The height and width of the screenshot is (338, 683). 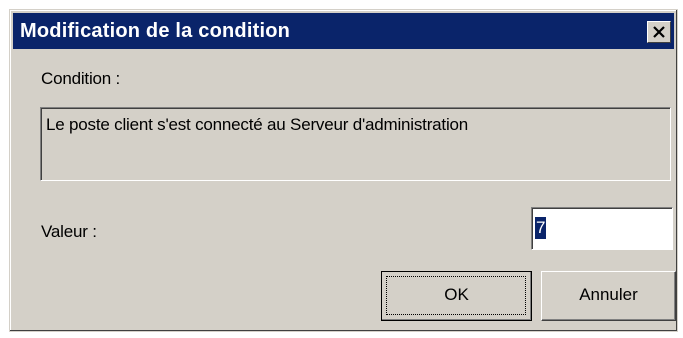 I want to click on close-icon, so click(x=659, y=32).